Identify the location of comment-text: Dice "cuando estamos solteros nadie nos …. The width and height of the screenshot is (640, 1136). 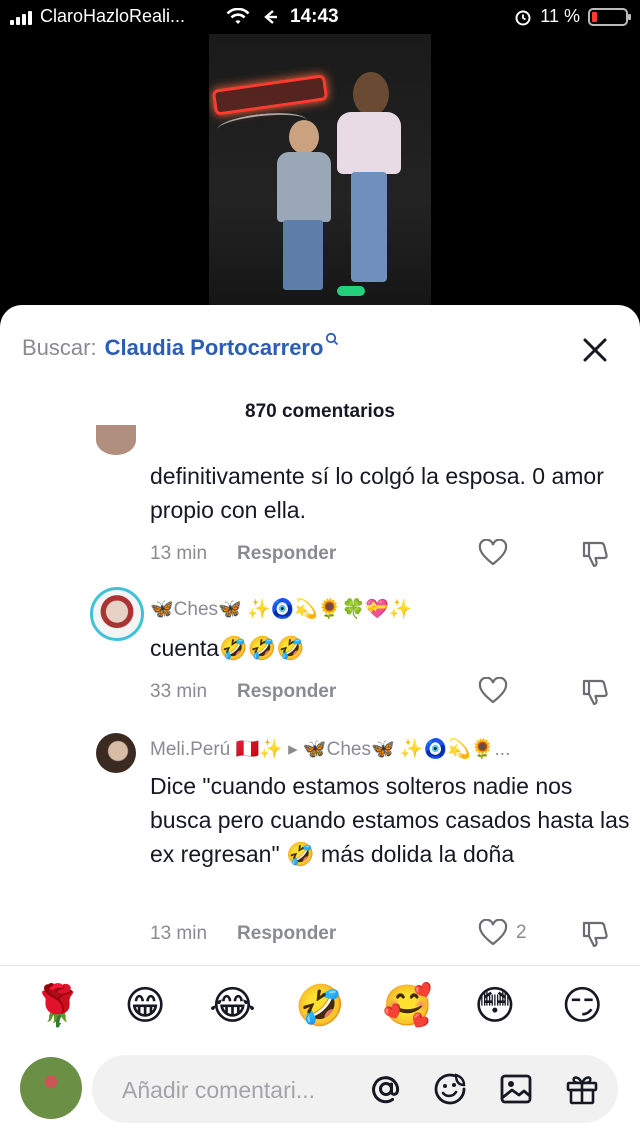
(390, 820).